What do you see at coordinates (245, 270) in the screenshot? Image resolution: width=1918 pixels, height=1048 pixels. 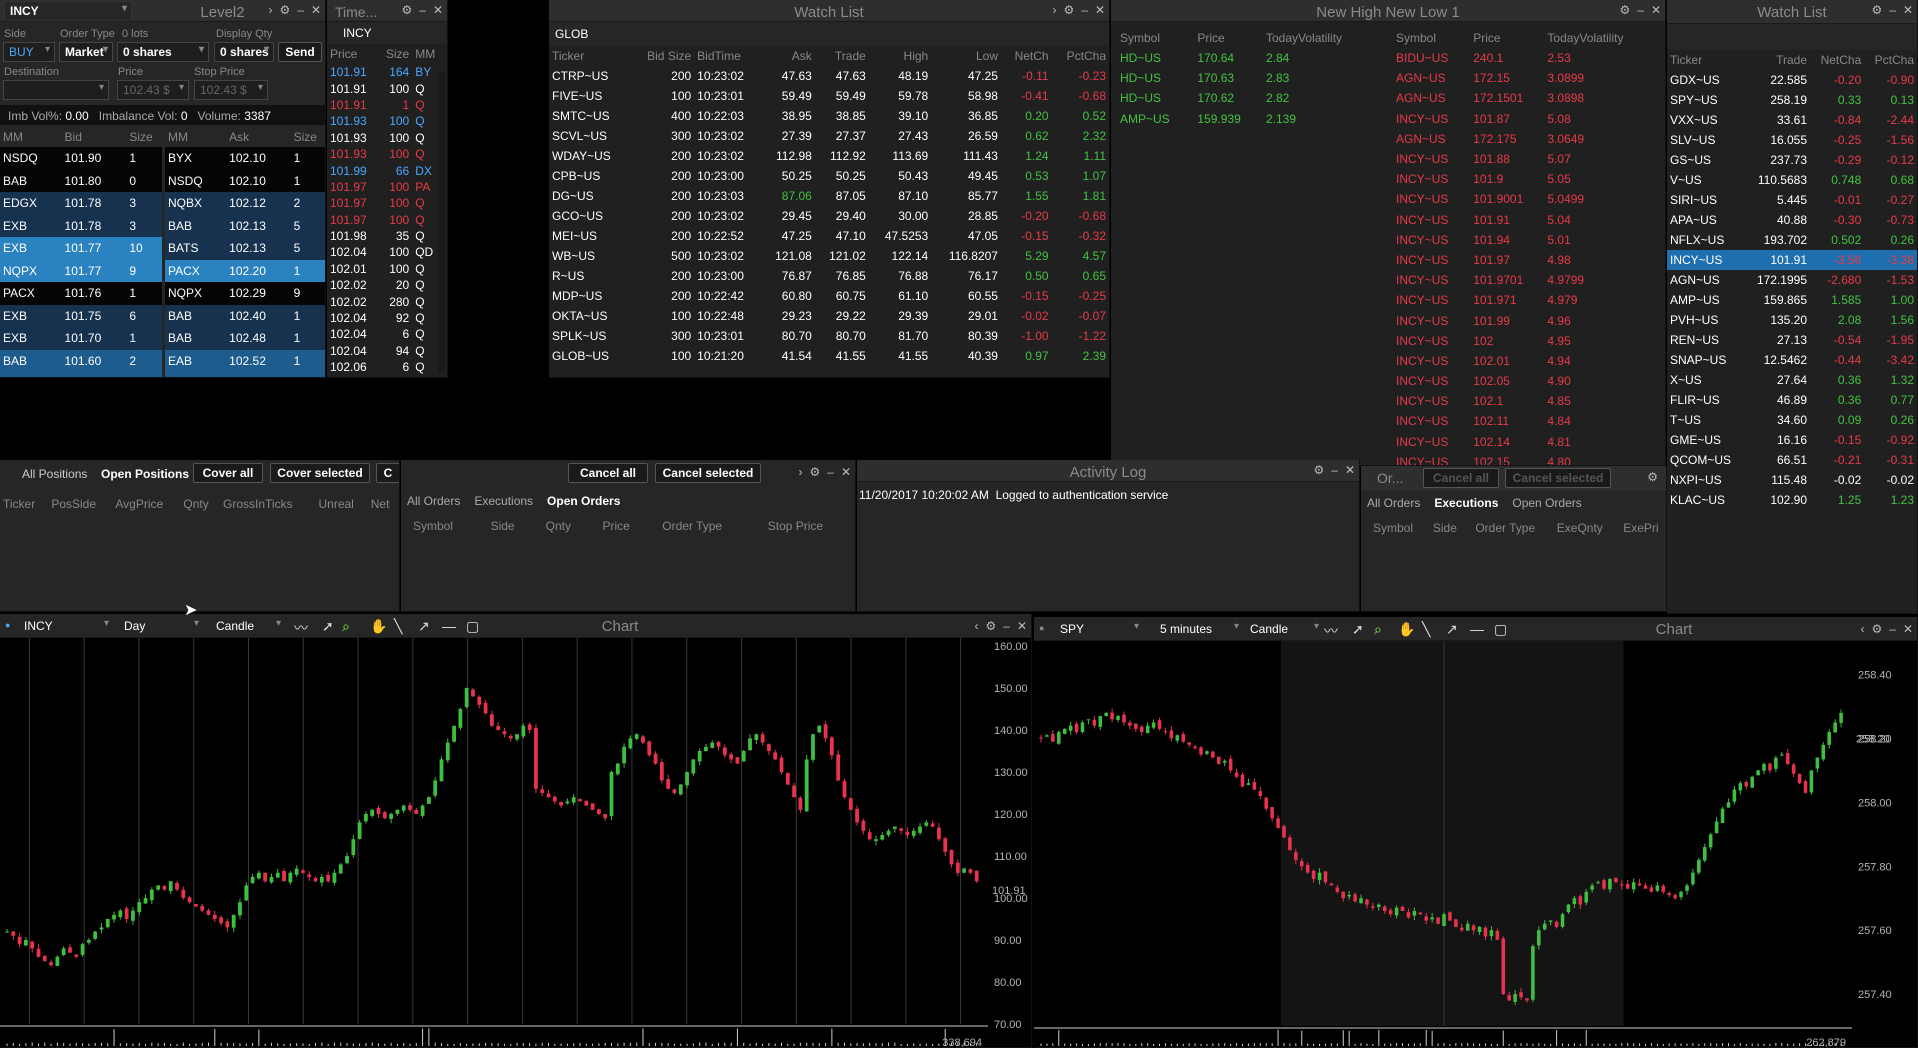 I see `ask-row: PACX 102.20 1` at bounding box center [245, 270].